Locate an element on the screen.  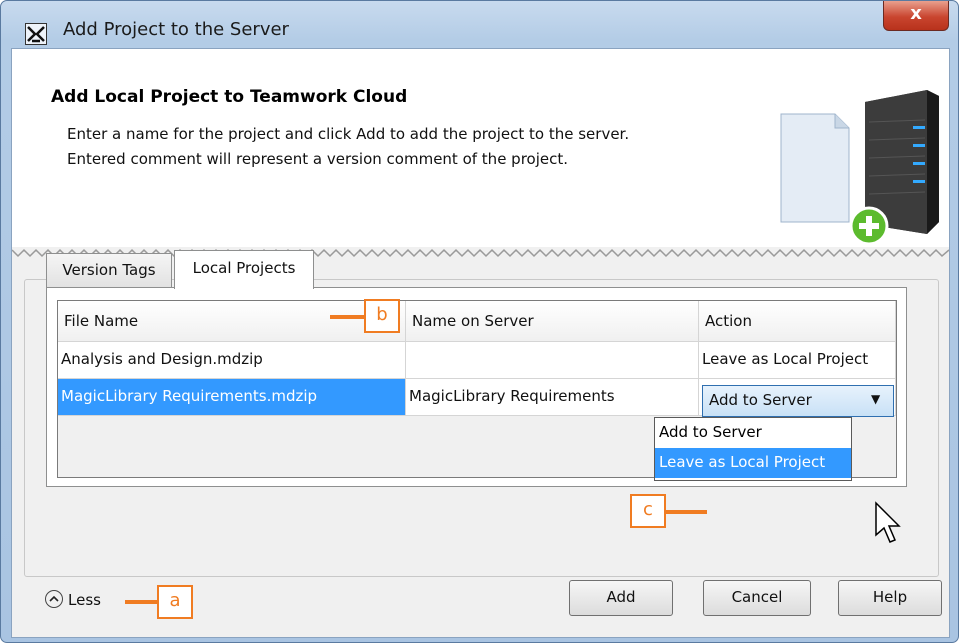
chevron-down-icon: ▼ is located at coordinates (876, 399).